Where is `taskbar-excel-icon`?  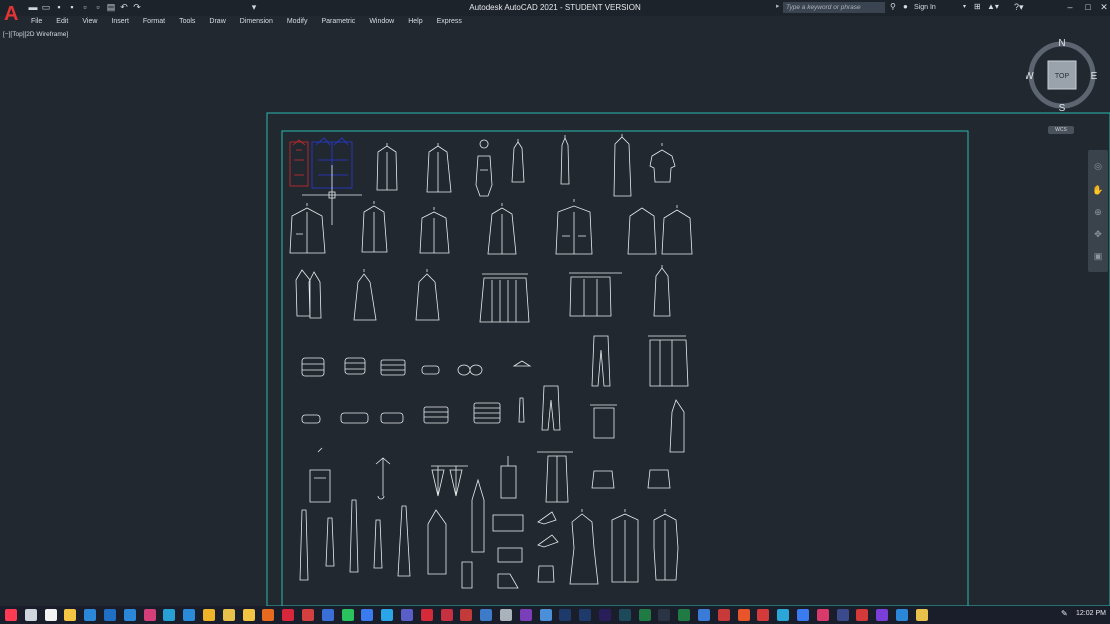
taskbar-excel-icon is located at coordinates (644, 615).